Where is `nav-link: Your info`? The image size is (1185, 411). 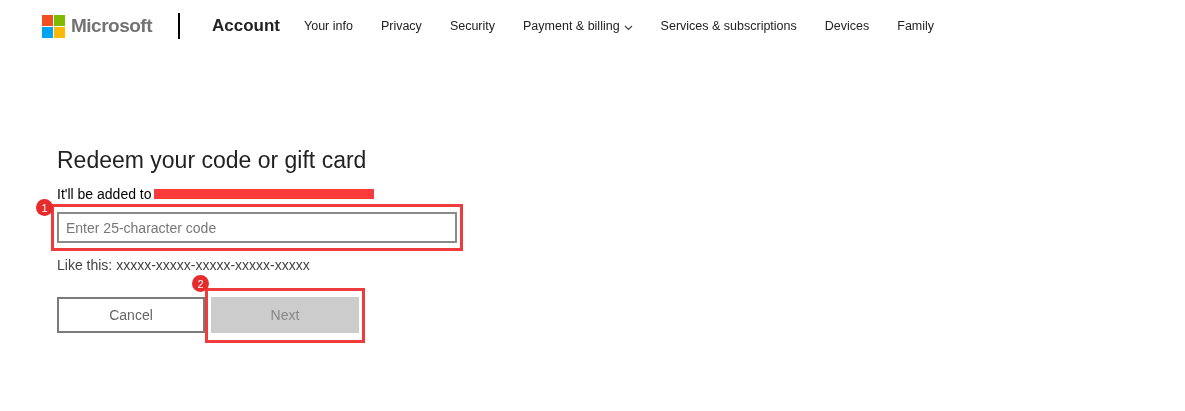
nav-link: Your info is located at coordinates (328, 26).